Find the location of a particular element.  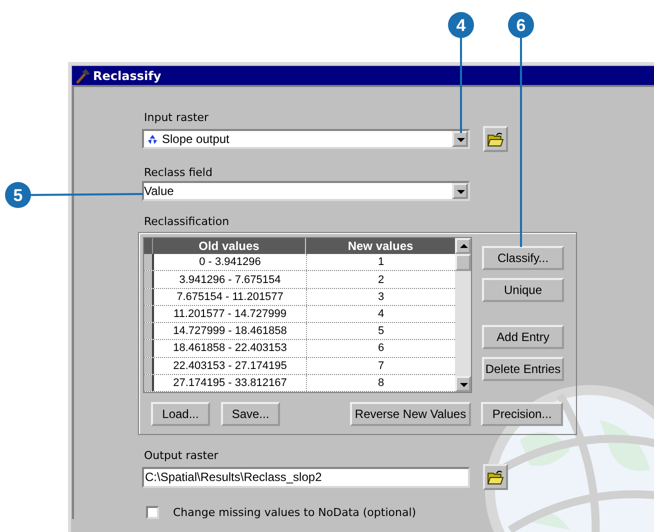

table-cell: 3.941296 - 7.675154 is located at coordinates (230, 279).